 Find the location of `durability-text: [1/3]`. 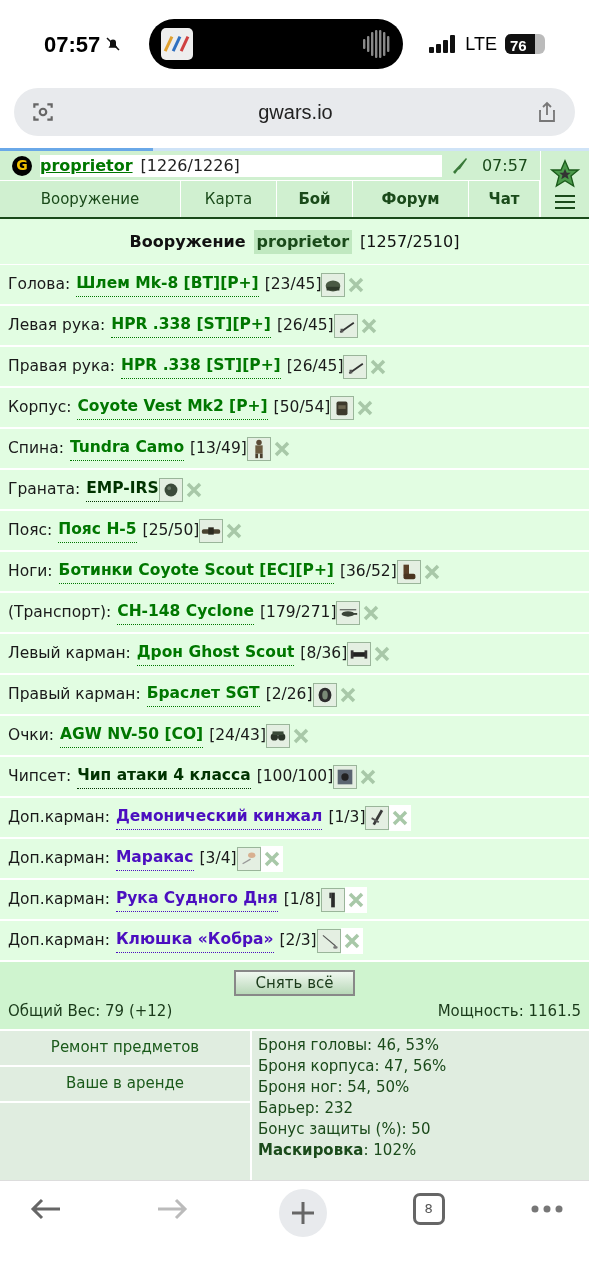

durability-text: [1/3] is located at coordinates (347, 817).